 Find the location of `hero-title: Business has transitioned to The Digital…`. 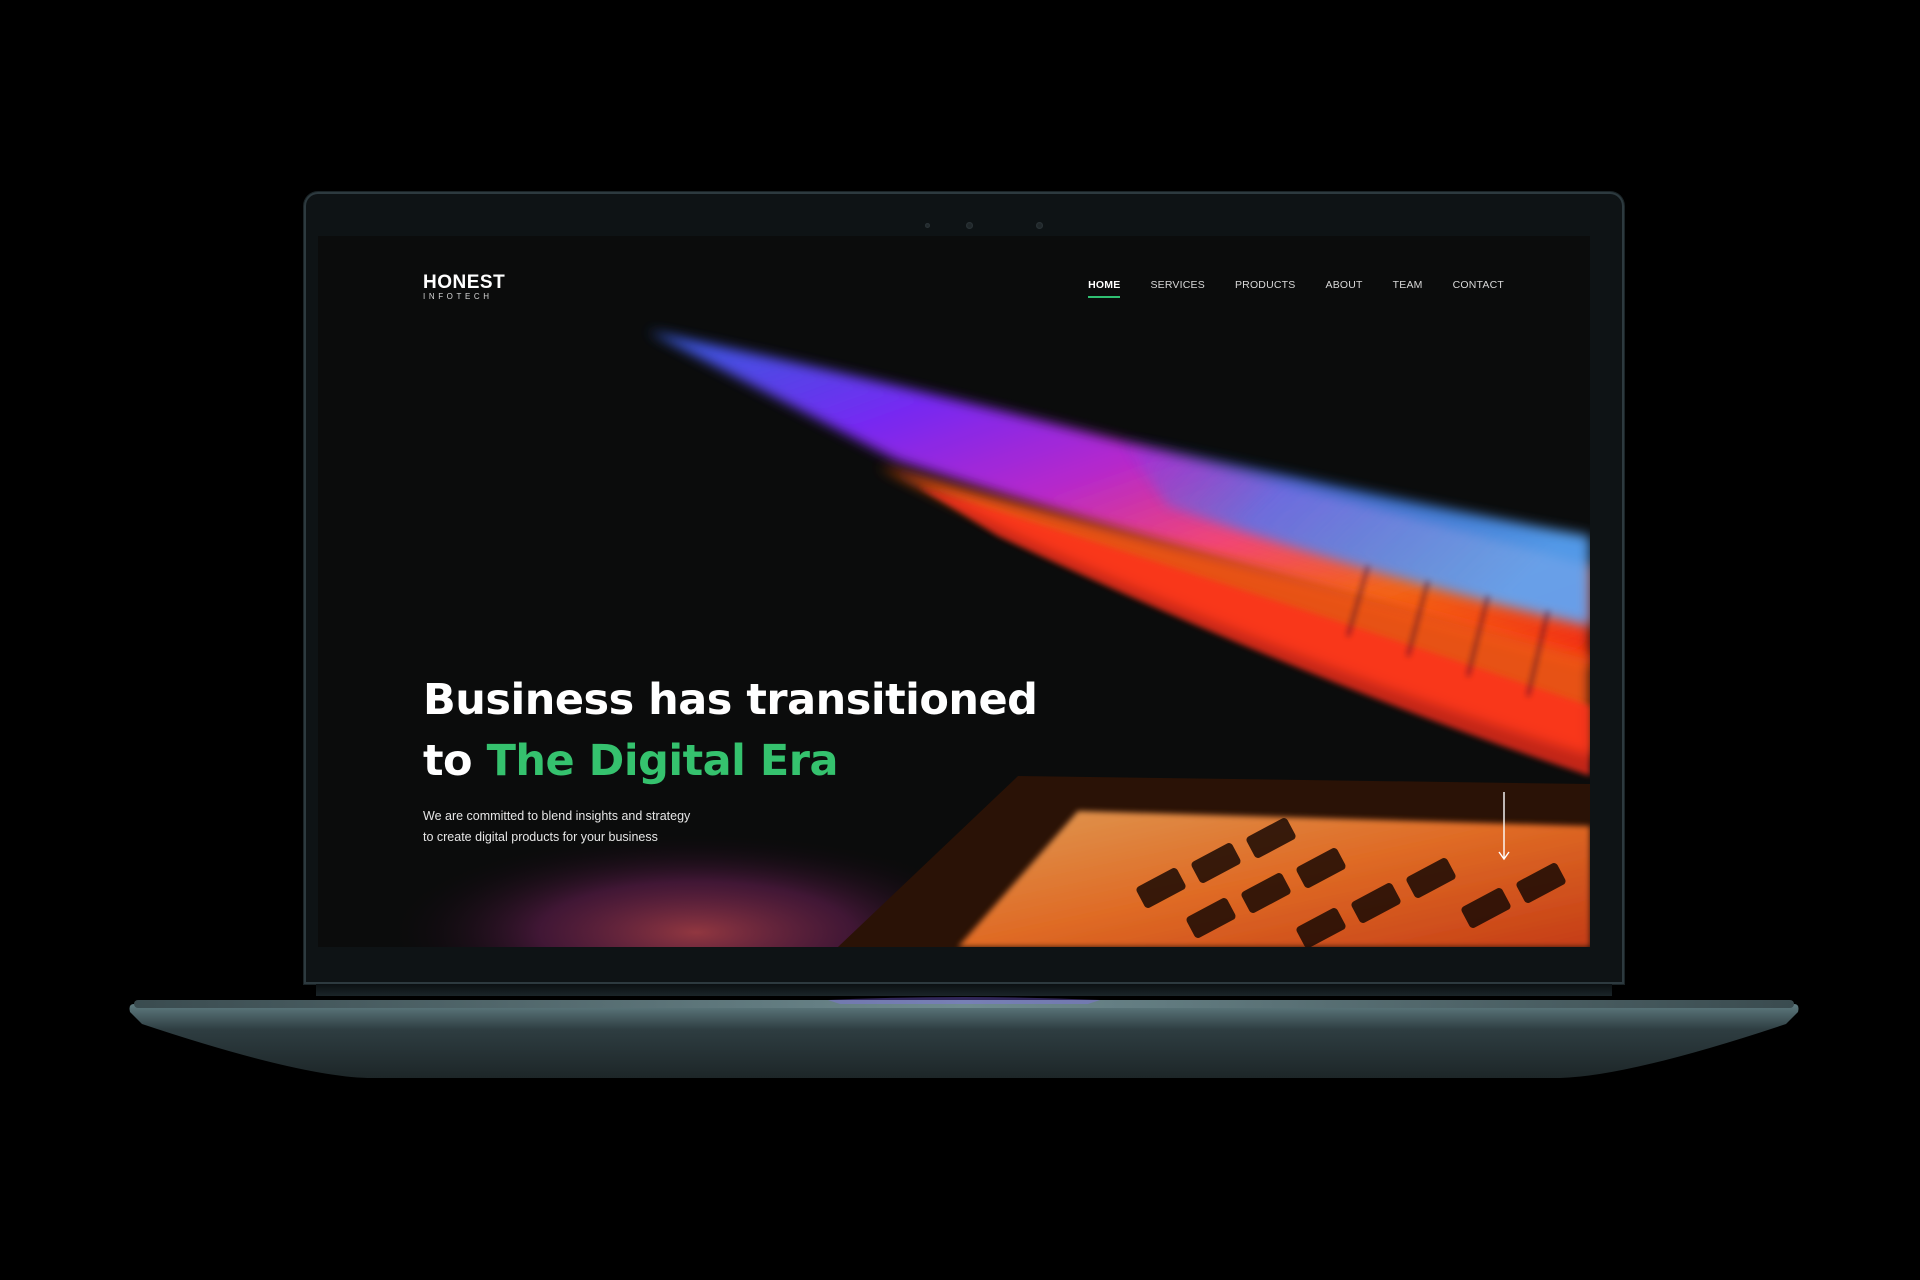

hero-title: Business has transitioned to The Digital… is located at coordinates (730, 731).